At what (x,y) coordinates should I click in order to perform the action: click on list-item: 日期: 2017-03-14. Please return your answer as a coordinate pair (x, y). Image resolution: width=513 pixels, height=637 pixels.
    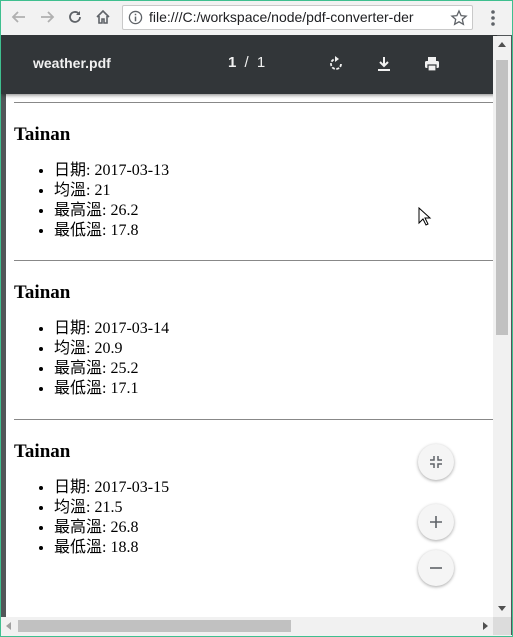
    Looking at the image, I should click on (269, 329).